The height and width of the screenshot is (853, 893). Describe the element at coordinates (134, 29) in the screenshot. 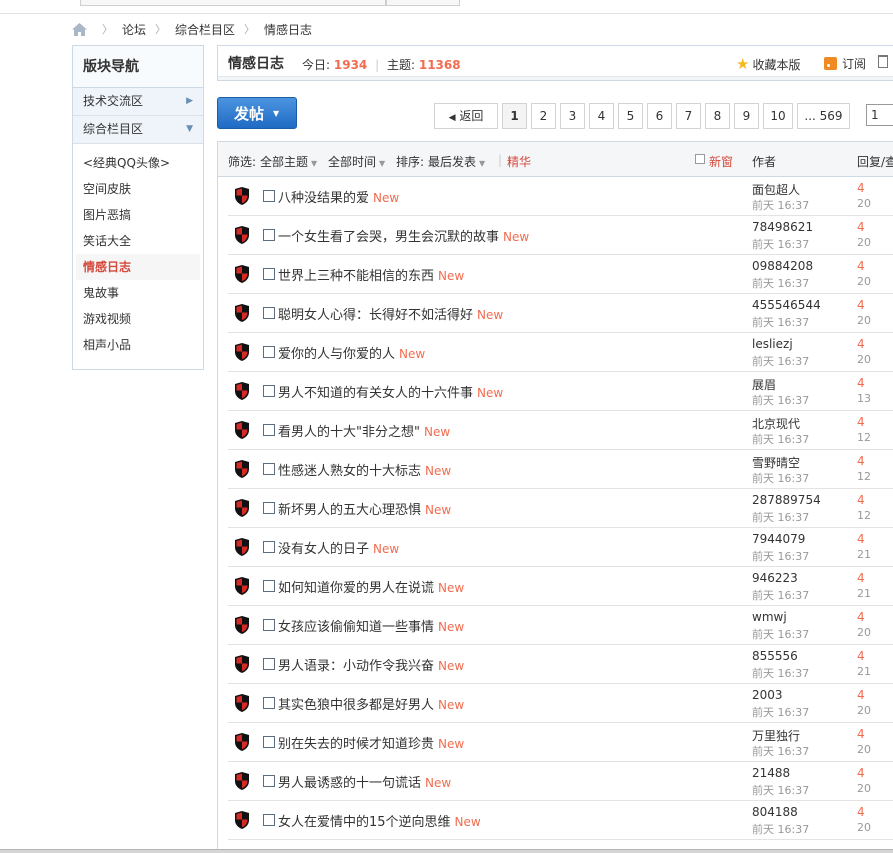

I see `breadcrumb-item: 论坛` at that location.